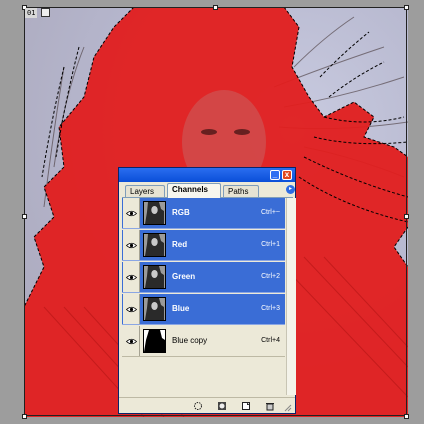  Describe the element at coordinates (406, 216) in the screenshot. I see `transform-handle-middle-right` at that location.